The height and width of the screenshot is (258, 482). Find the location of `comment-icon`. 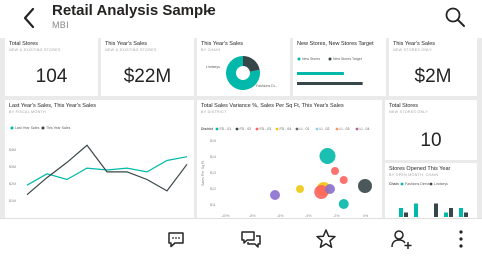

comment-icon is located at coordinates (176, 239).